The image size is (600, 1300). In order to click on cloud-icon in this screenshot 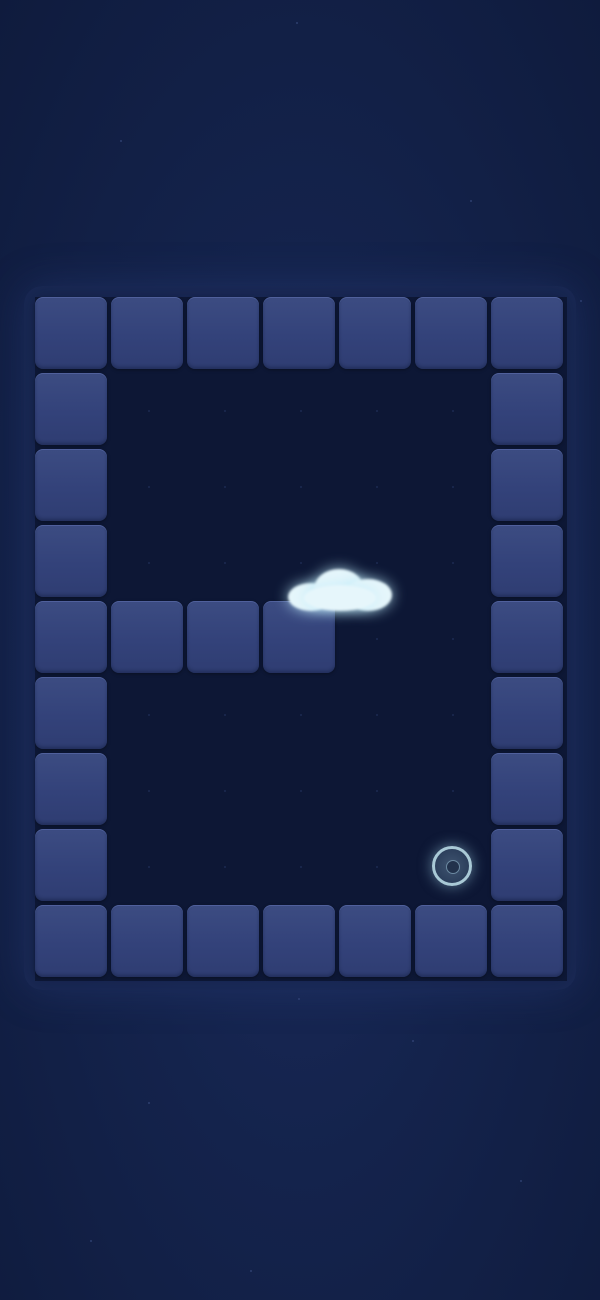, I will do `click(341, 590)`.